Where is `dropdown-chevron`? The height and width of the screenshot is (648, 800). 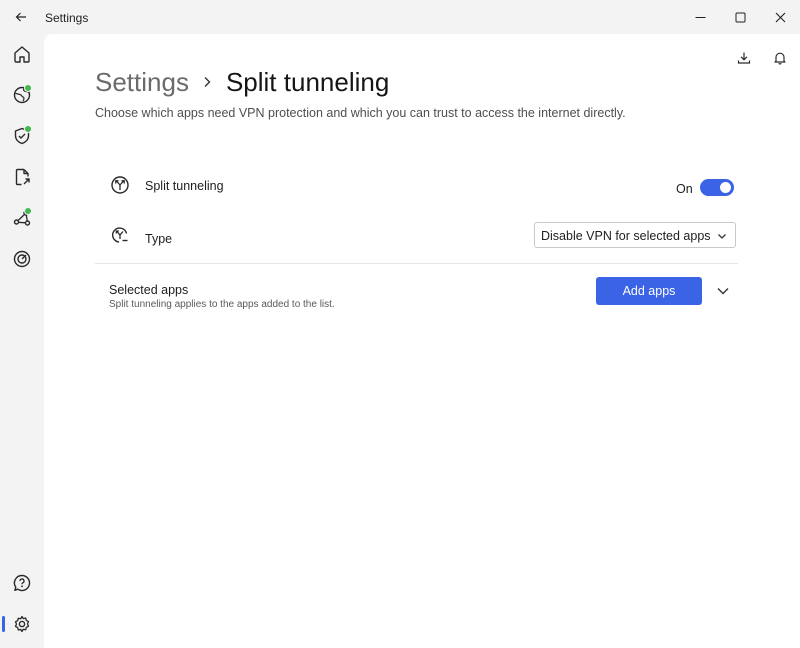
dropdown-chevron is located at coordinates (722, 236).